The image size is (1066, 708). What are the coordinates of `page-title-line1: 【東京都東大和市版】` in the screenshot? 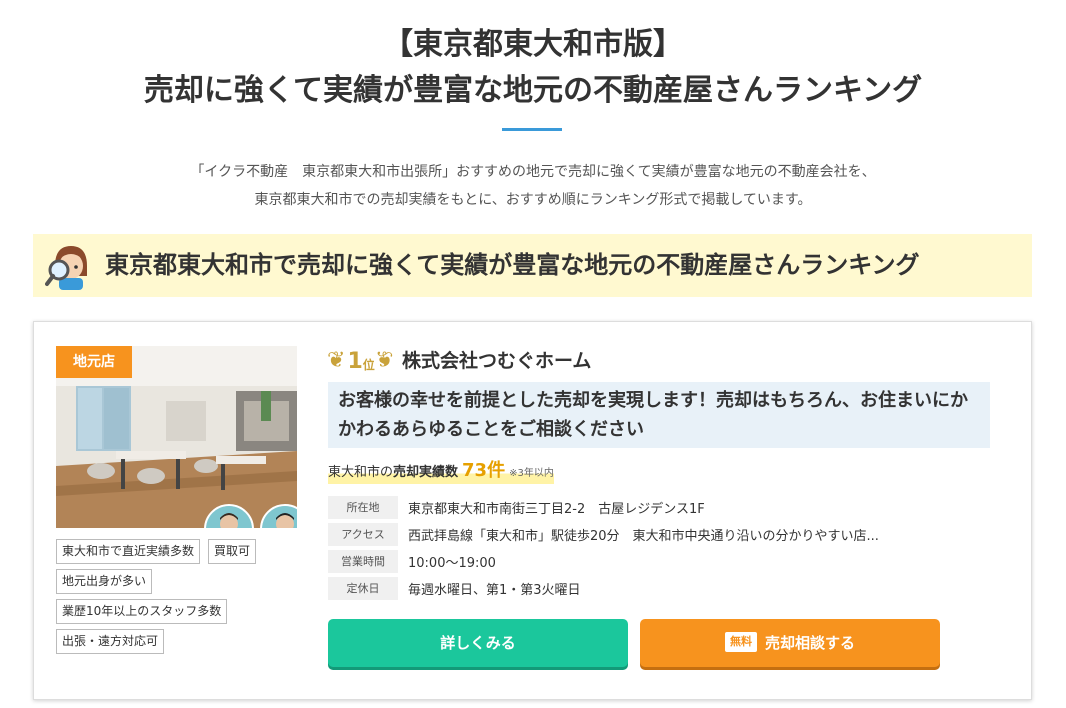 It's located at (533, 44).